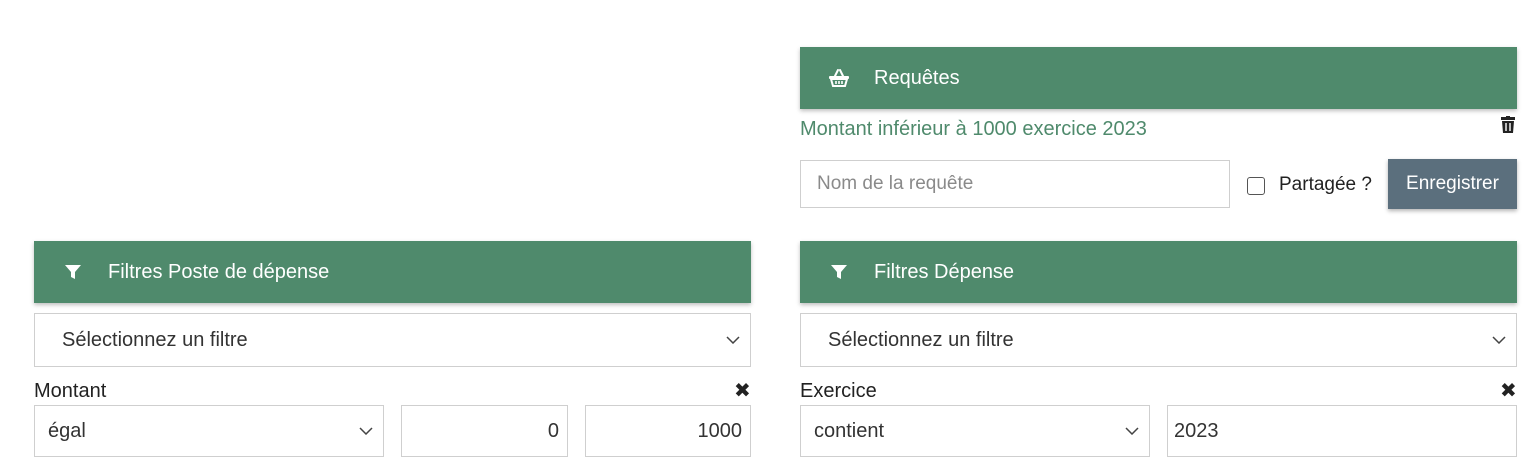 This screenshot has height=474, width=1534. I want to click on montant-max-value: 1000, so click(720, 430).